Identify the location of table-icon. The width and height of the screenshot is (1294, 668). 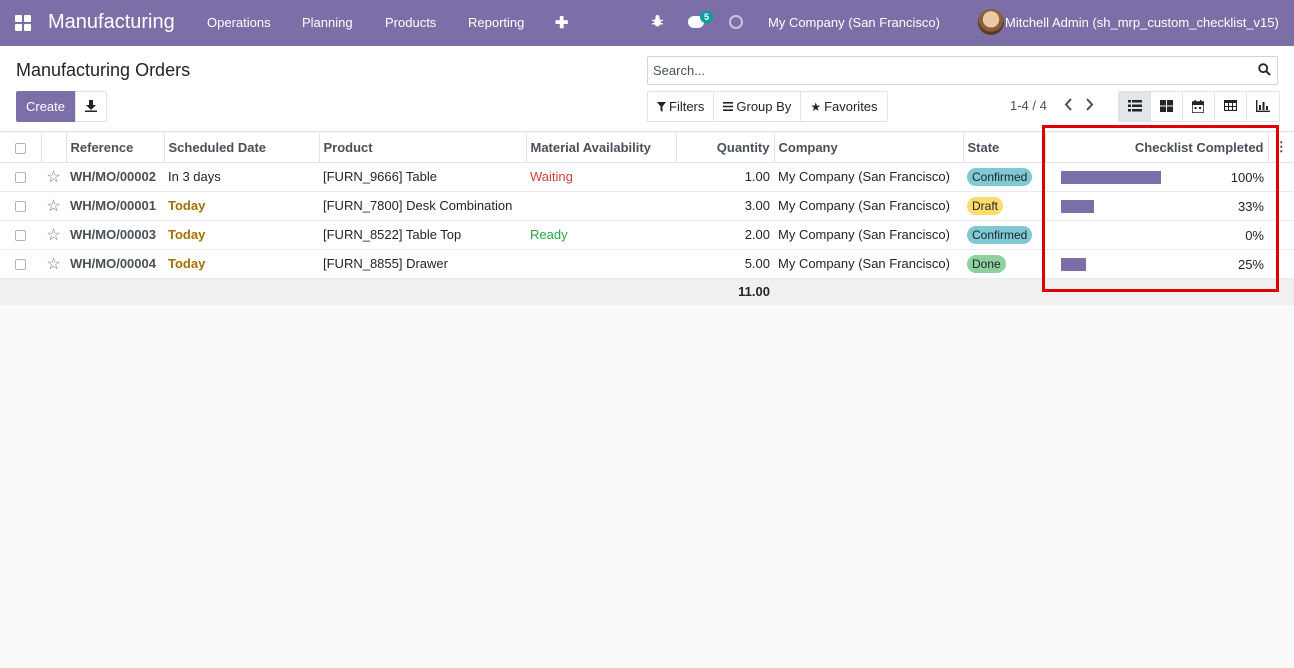
(1230, 105).